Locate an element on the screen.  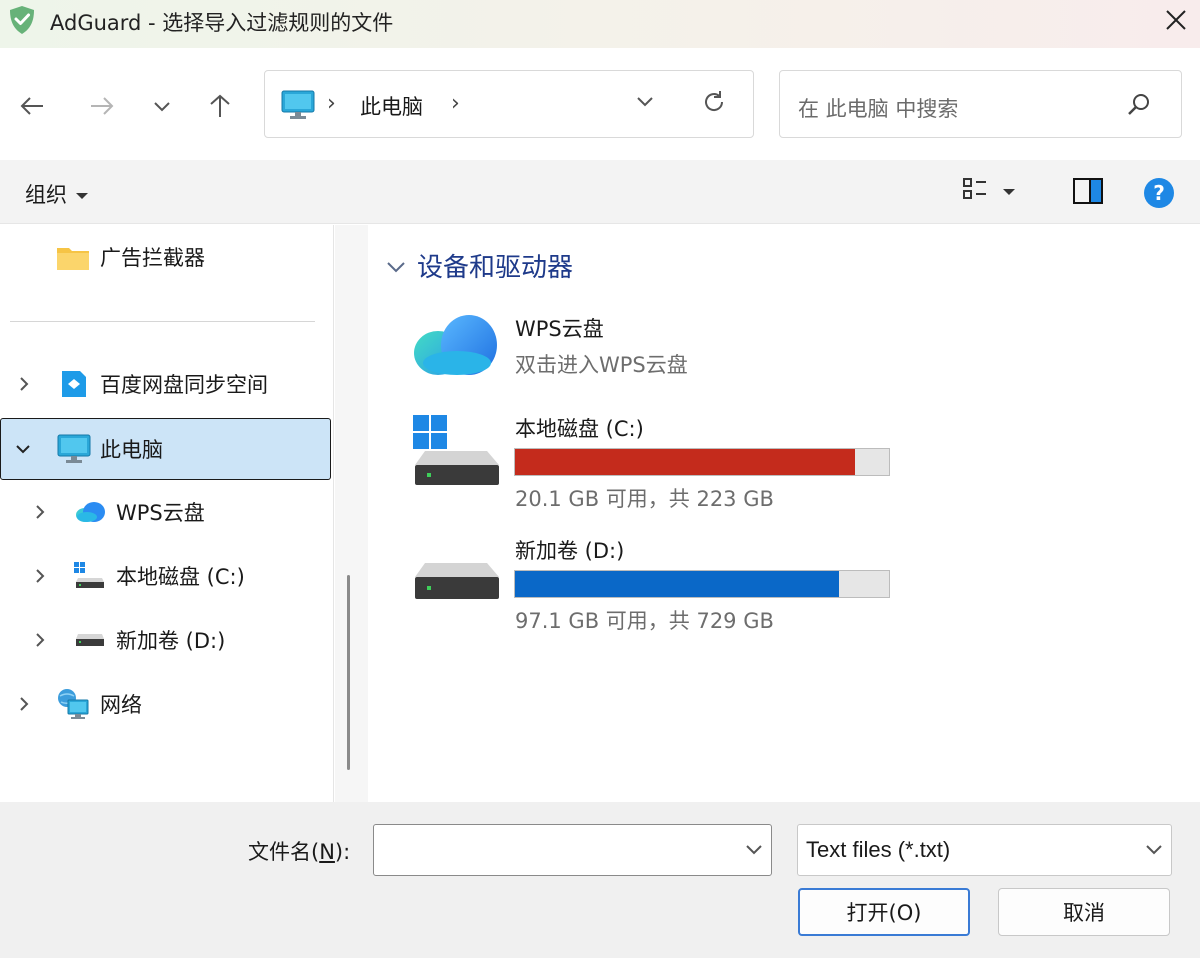
group-title: 设备和驱动器 is located at coordinates (495, 268).